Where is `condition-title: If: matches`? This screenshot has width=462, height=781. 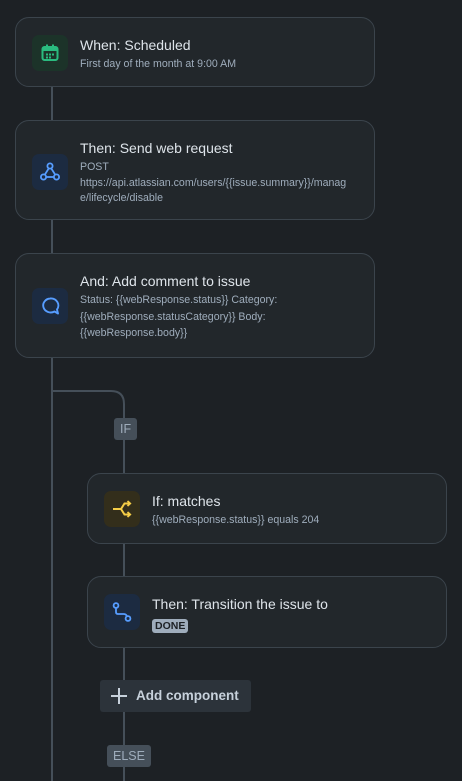 condition-title: If: matches is located at coordinates (186, 501).